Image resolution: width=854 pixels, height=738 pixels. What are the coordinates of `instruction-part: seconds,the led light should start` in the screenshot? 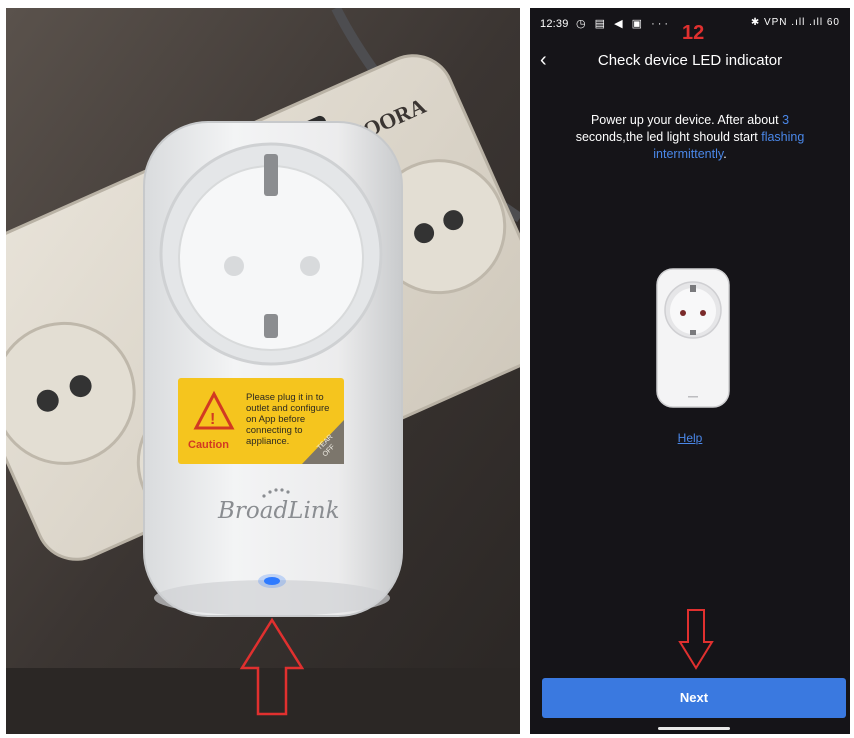 It's located at (668, 137).